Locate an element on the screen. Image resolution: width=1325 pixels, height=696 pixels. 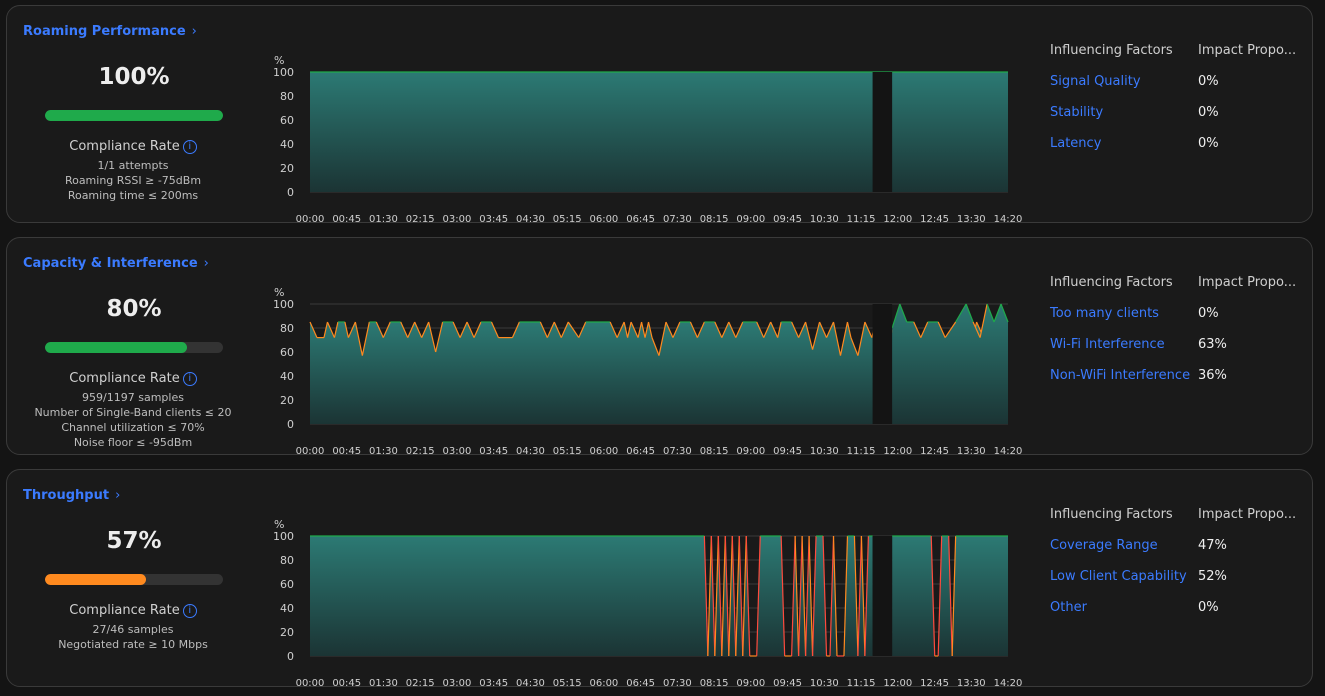
factor-row: Other 0% is located at coordinates (1177, 615).